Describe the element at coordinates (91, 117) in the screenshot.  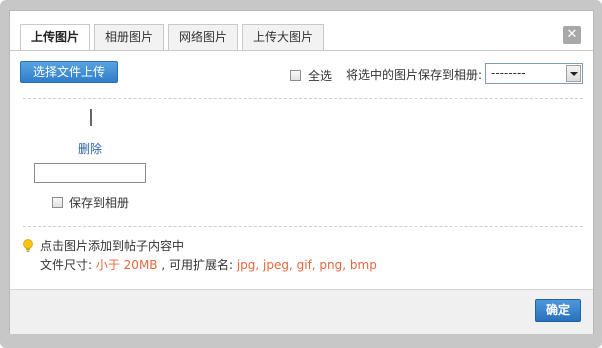
I see `image-thumbnail` at that location.